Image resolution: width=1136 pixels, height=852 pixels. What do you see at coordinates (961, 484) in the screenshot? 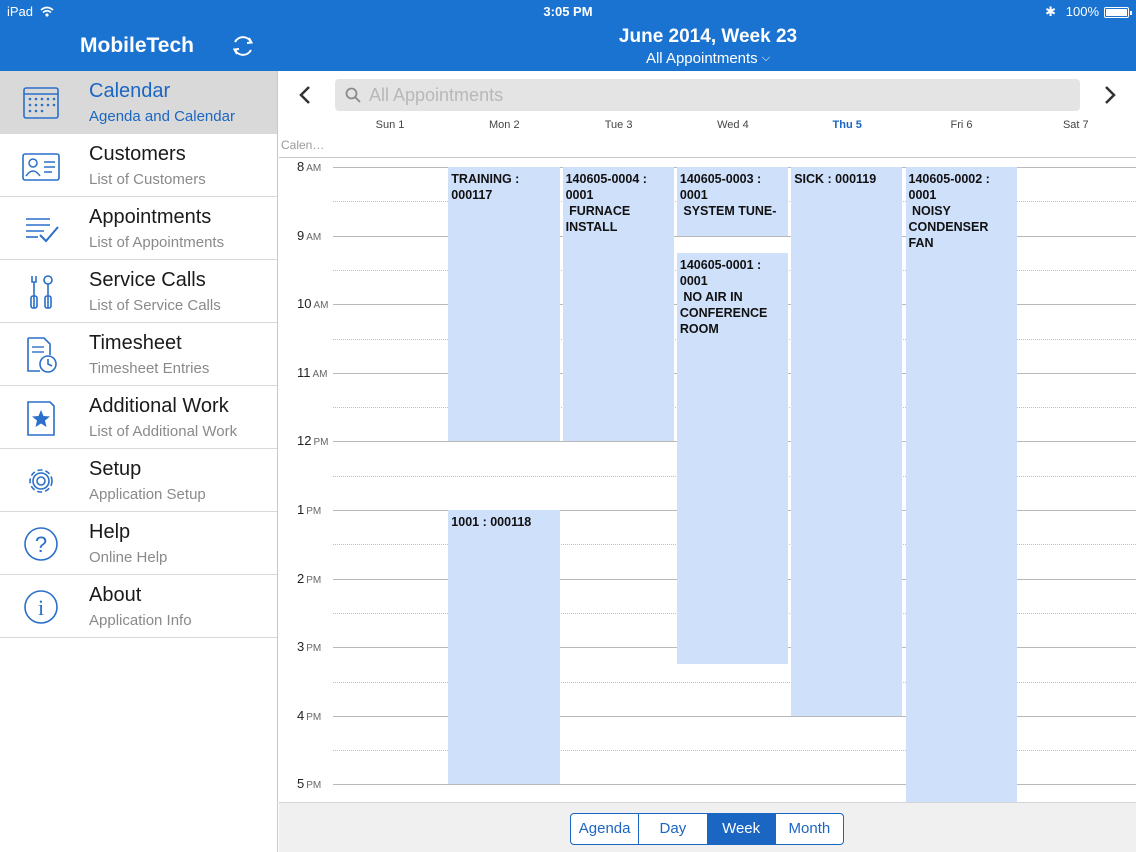
I see `appointment-block: 140605-0002 : 0001 NOISY CONDENSER FAN` at bounding box center [961, 484].